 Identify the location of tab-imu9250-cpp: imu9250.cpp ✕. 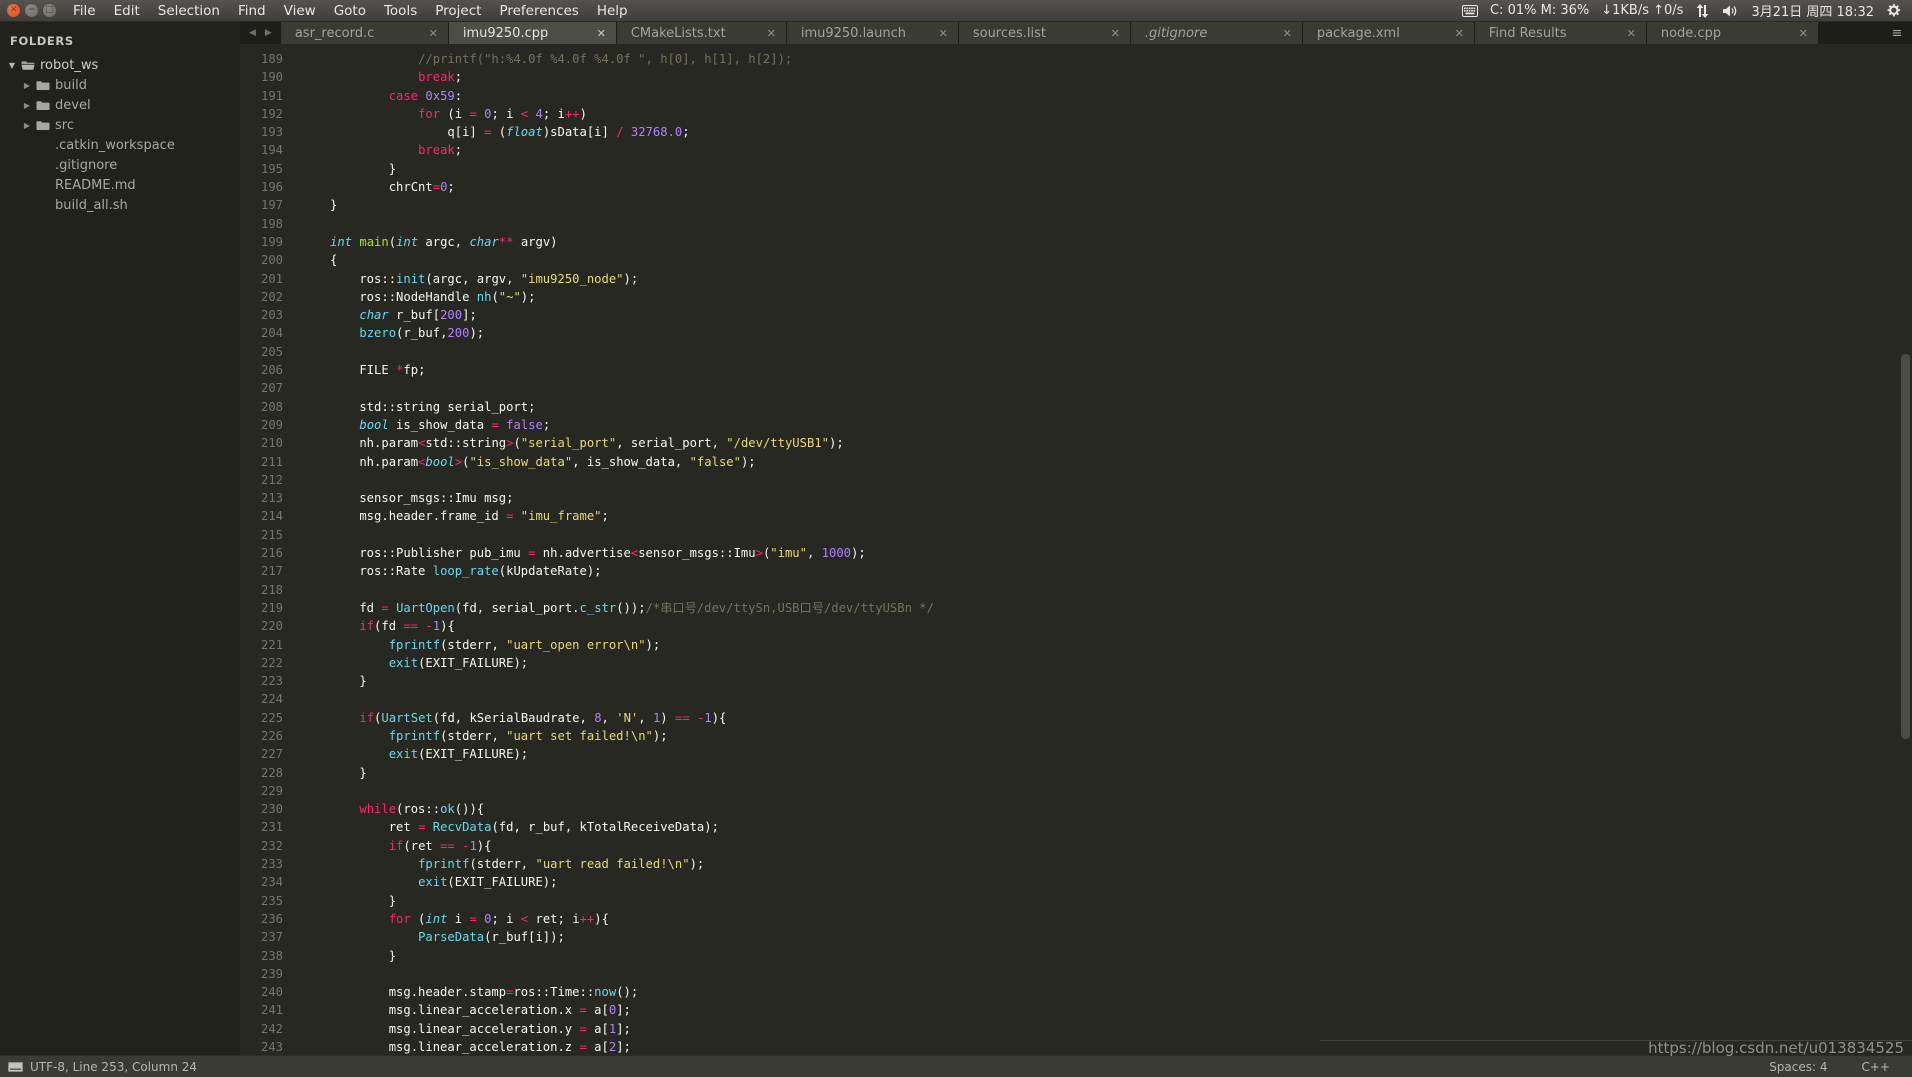
(532, 33).